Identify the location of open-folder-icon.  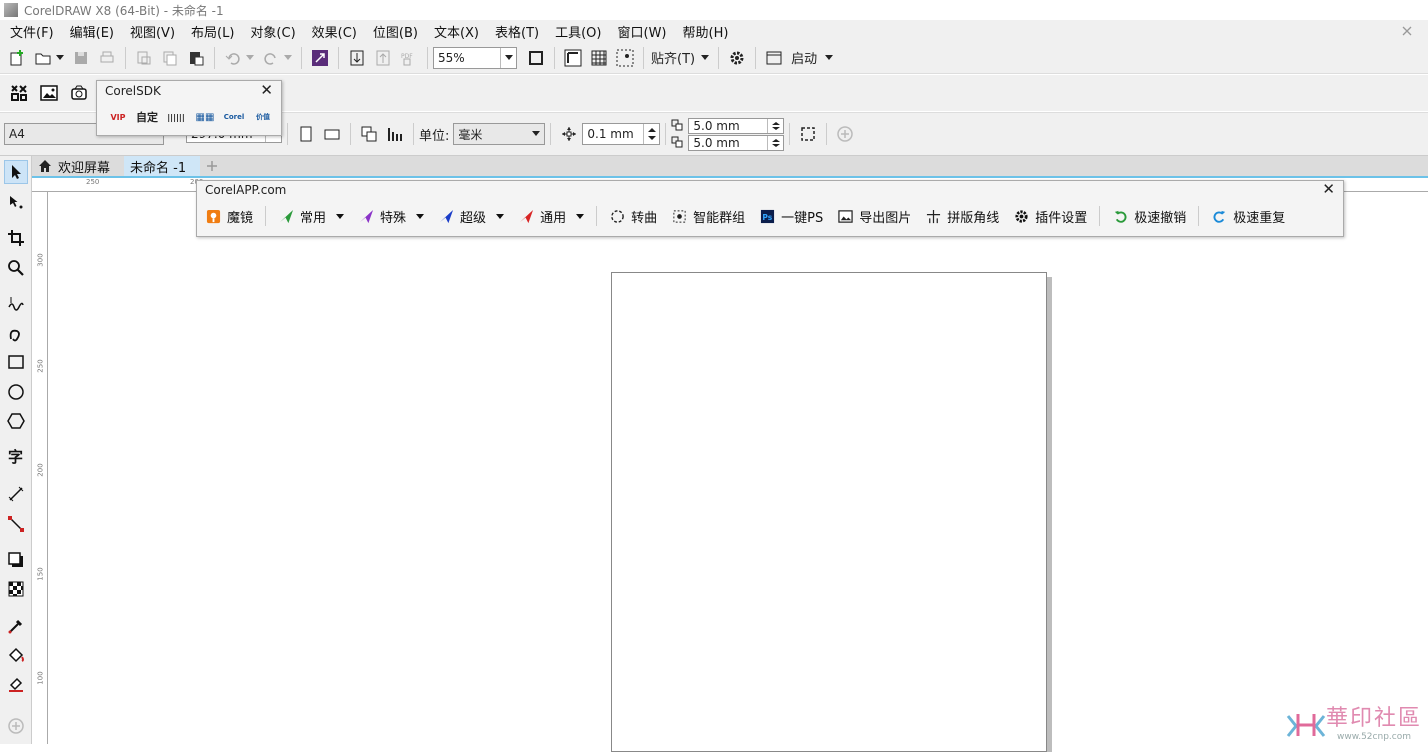
(43, 58).